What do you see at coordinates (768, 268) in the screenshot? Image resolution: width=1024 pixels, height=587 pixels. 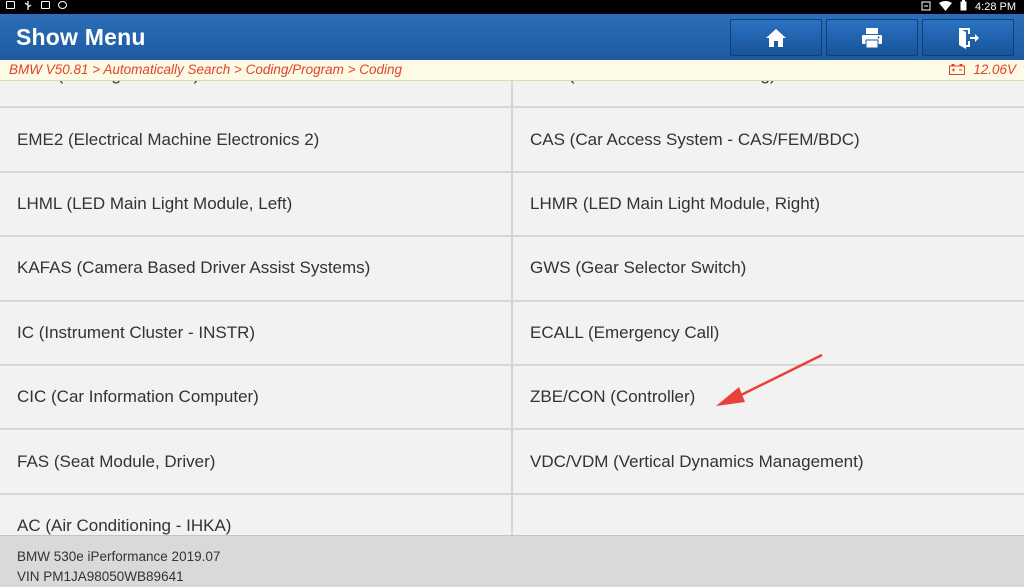 I see `module-item-gws: GWS (Gear Selector Switch)` at bounding box center [768, 268].